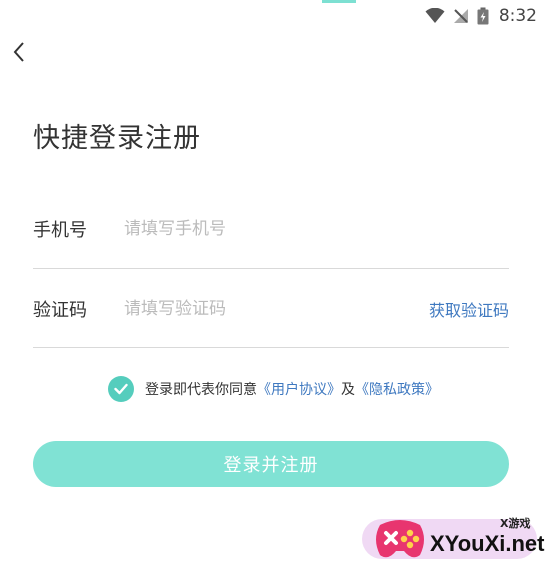 This screenshot has width=545, height=570. I want to click on wifi-icon, so click(435, 16).